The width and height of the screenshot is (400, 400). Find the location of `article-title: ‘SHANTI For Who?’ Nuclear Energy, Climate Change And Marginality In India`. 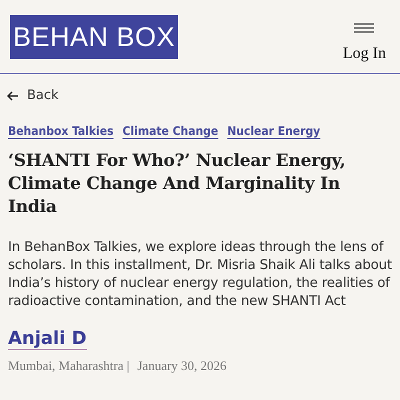

article-title: ‘SHANTI For Who?’ Nuclear Energy, Climate Change And Marginality In India is located at coordinates (177, 184).